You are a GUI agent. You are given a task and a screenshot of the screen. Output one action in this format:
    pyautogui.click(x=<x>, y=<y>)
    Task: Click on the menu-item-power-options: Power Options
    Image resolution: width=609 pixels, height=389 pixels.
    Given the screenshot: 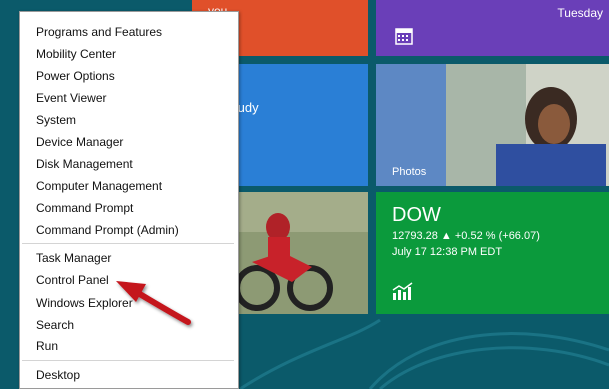 What is the action you would take?
    pyautogui.click(x=75, y=76)
    